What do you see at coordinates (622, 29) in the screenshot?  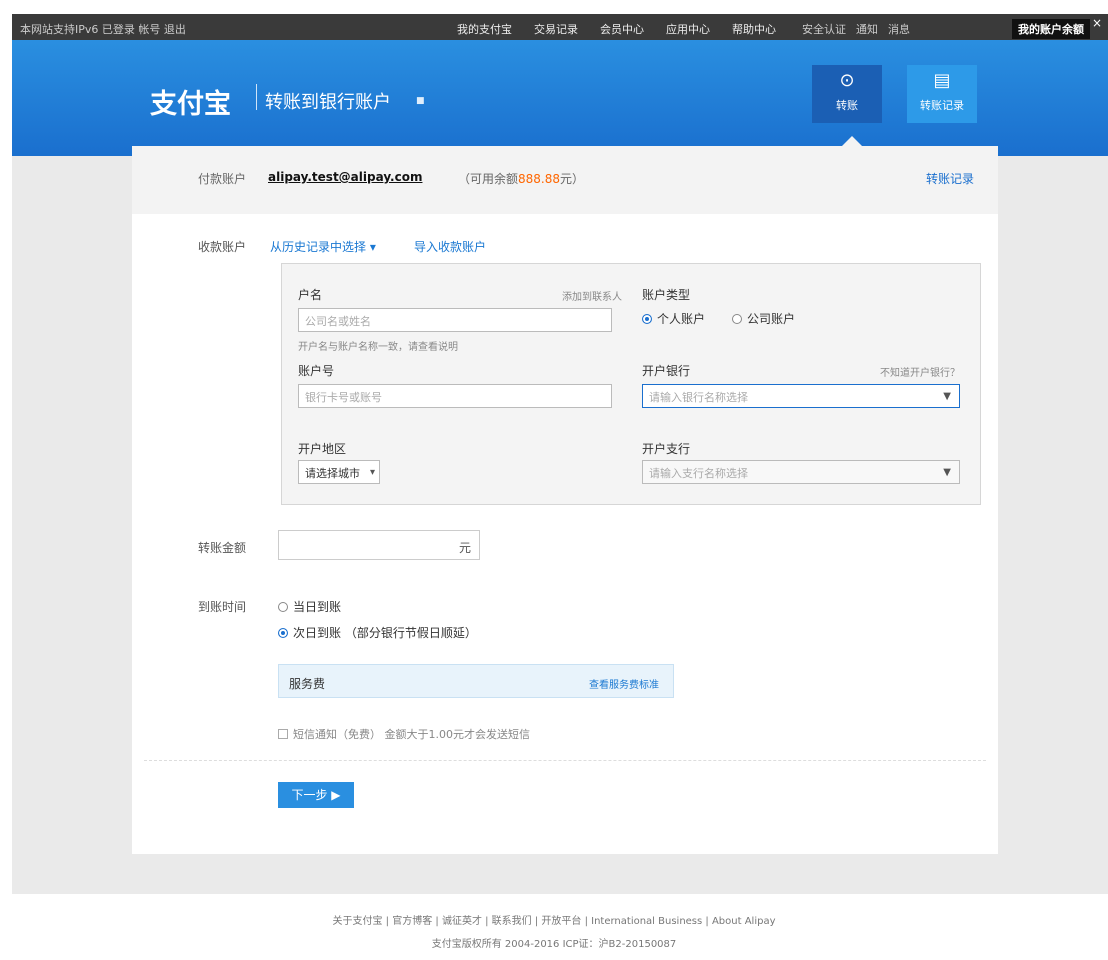 I see `top-nav-item: 会员中心` at bounding box center [622, 29].